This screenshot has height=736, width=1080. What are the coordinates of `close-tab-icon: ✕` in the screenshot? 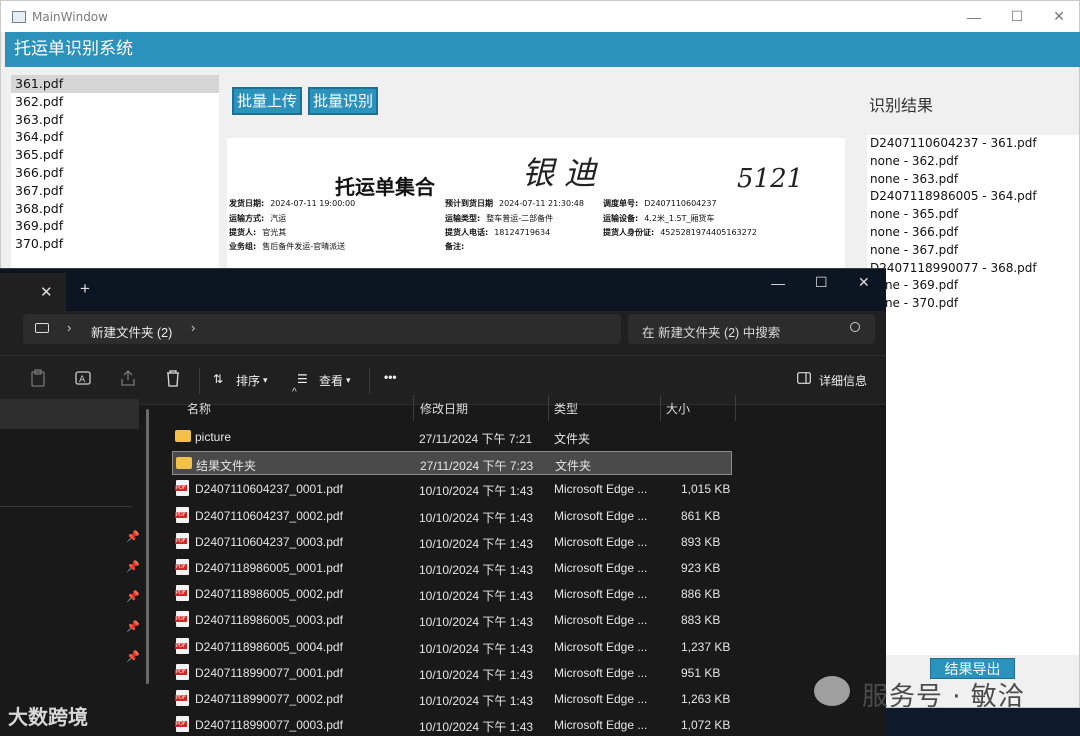 It's located at (46, 292).